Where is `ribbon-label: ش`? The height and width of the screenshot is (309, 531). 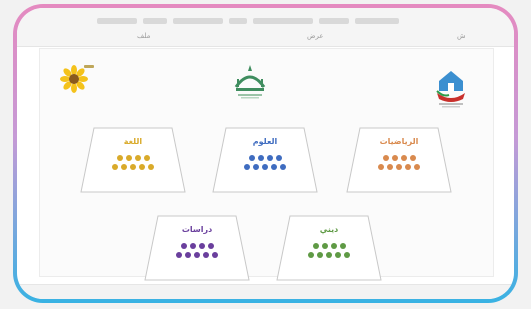 ribbon-label: ش is located at coordinates (461, 36).